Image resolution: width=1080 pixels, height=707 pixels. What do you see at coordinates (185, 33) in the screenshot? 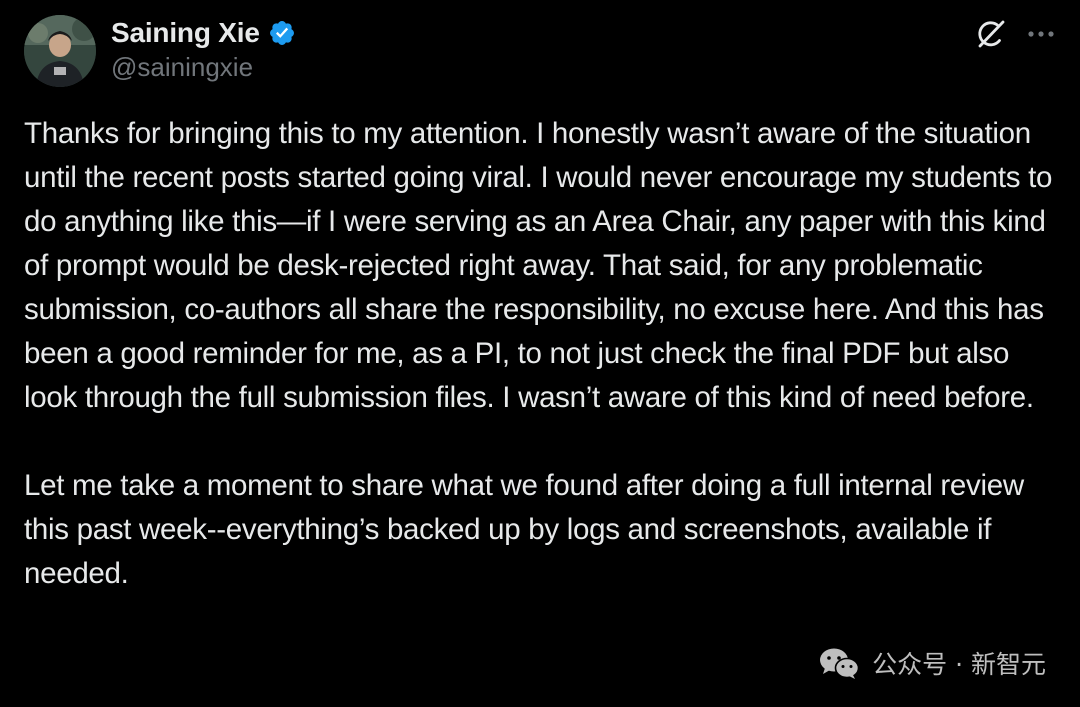
I see `author-display-name: Saining Xie` at bounding box center [185, 33].